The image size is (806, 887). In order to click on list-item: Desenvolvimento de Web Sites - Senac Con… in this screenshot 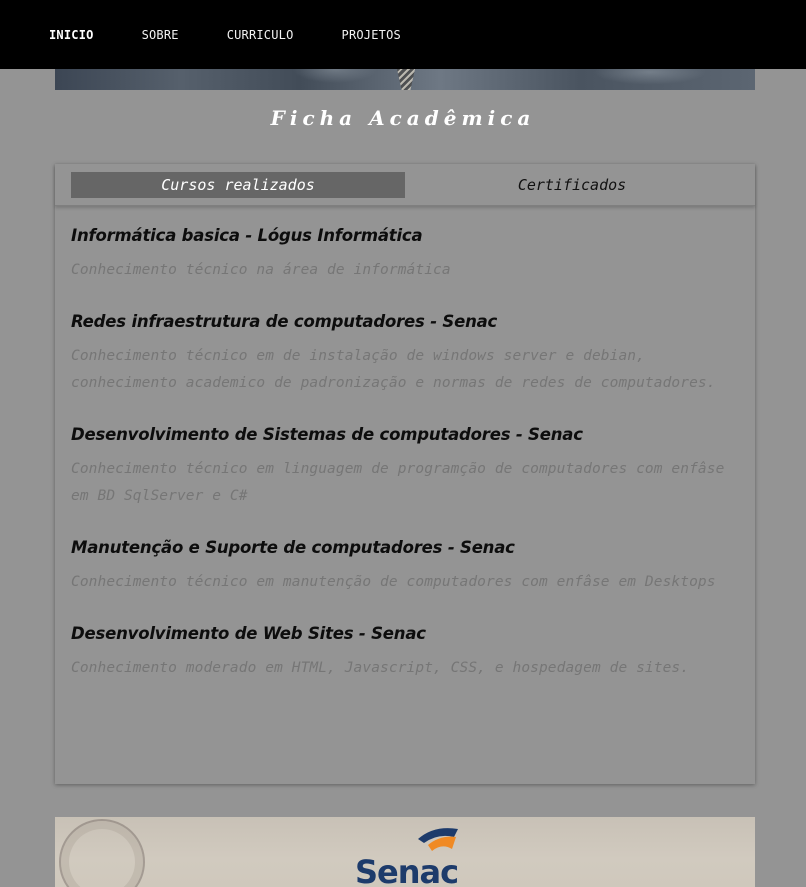, I will do `click(405, 653)`.